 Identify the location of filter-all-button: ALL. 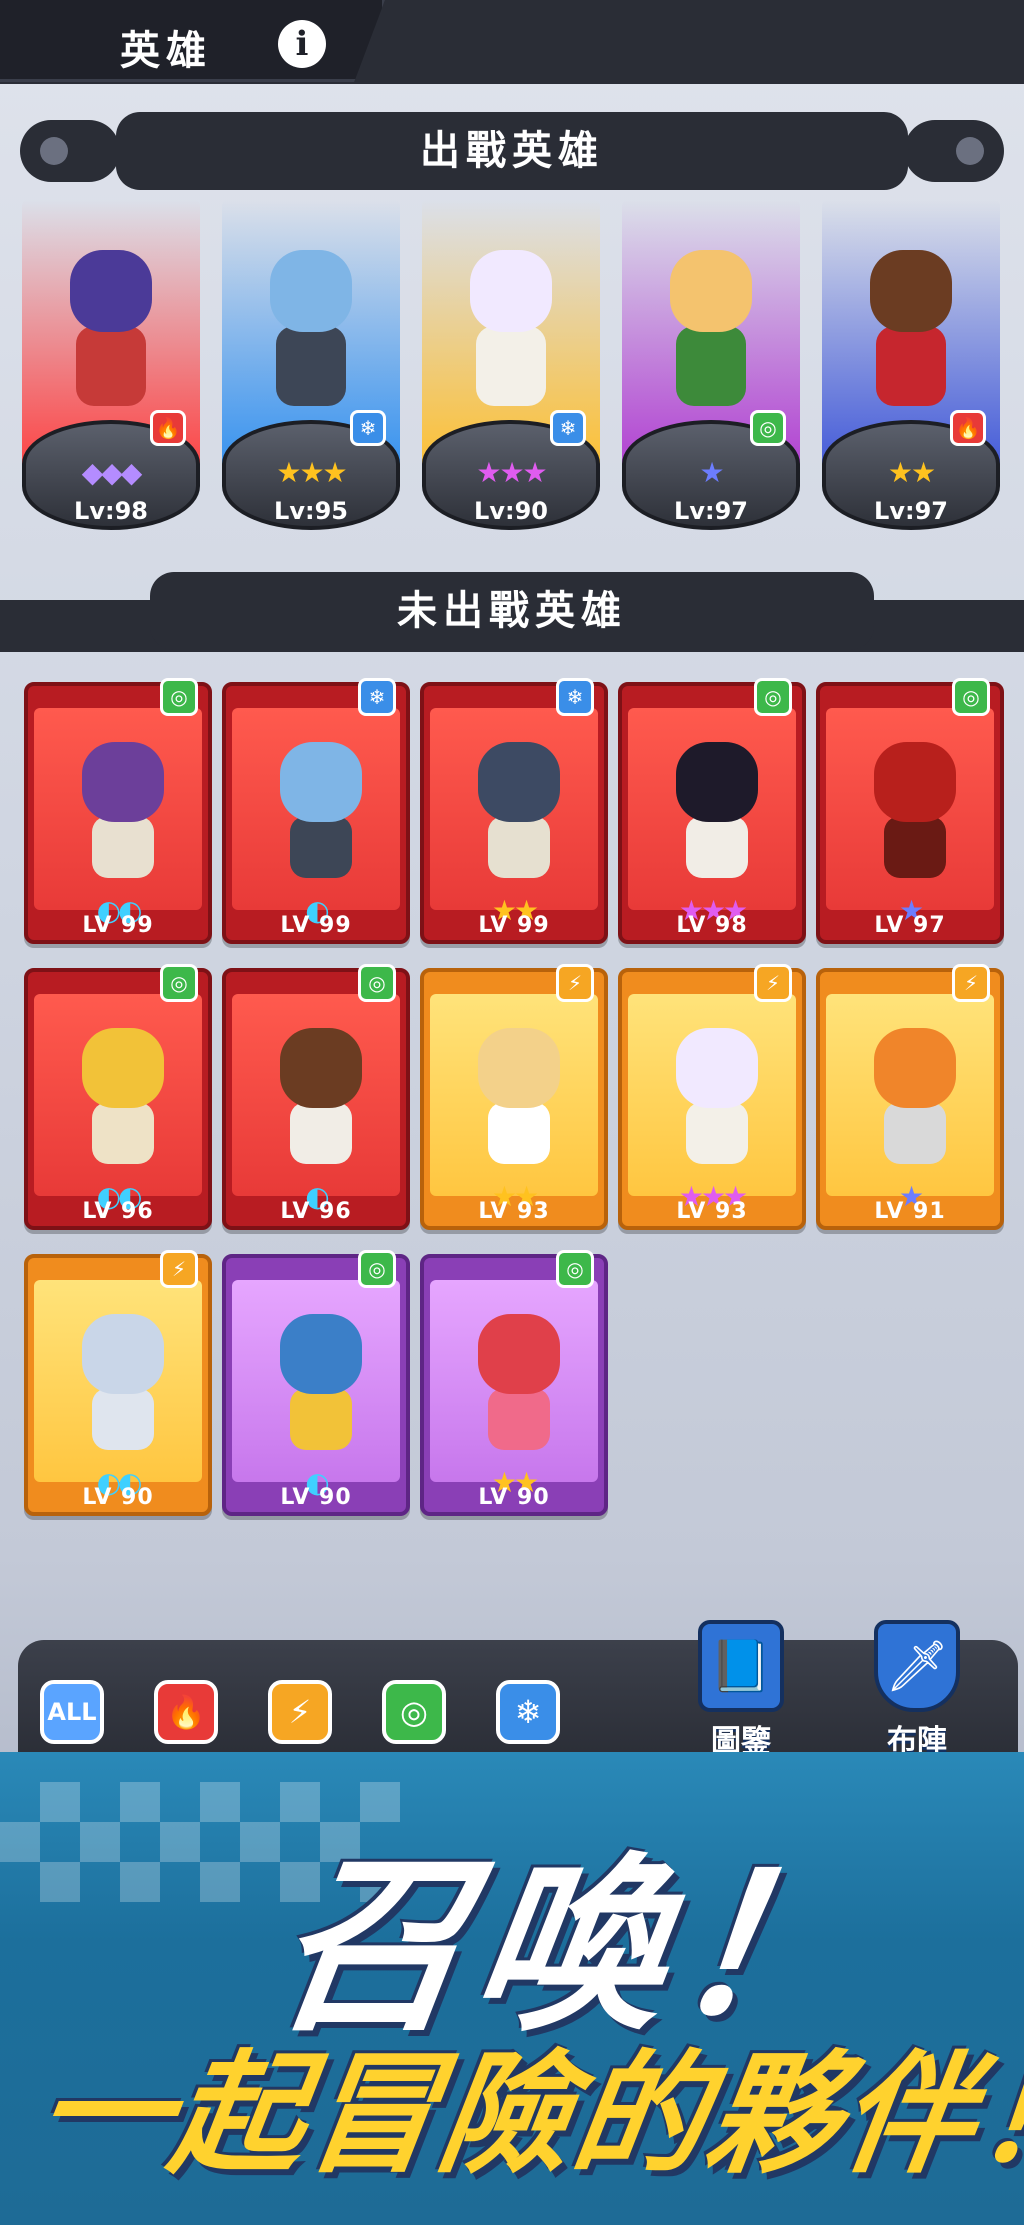
(72, 1712).